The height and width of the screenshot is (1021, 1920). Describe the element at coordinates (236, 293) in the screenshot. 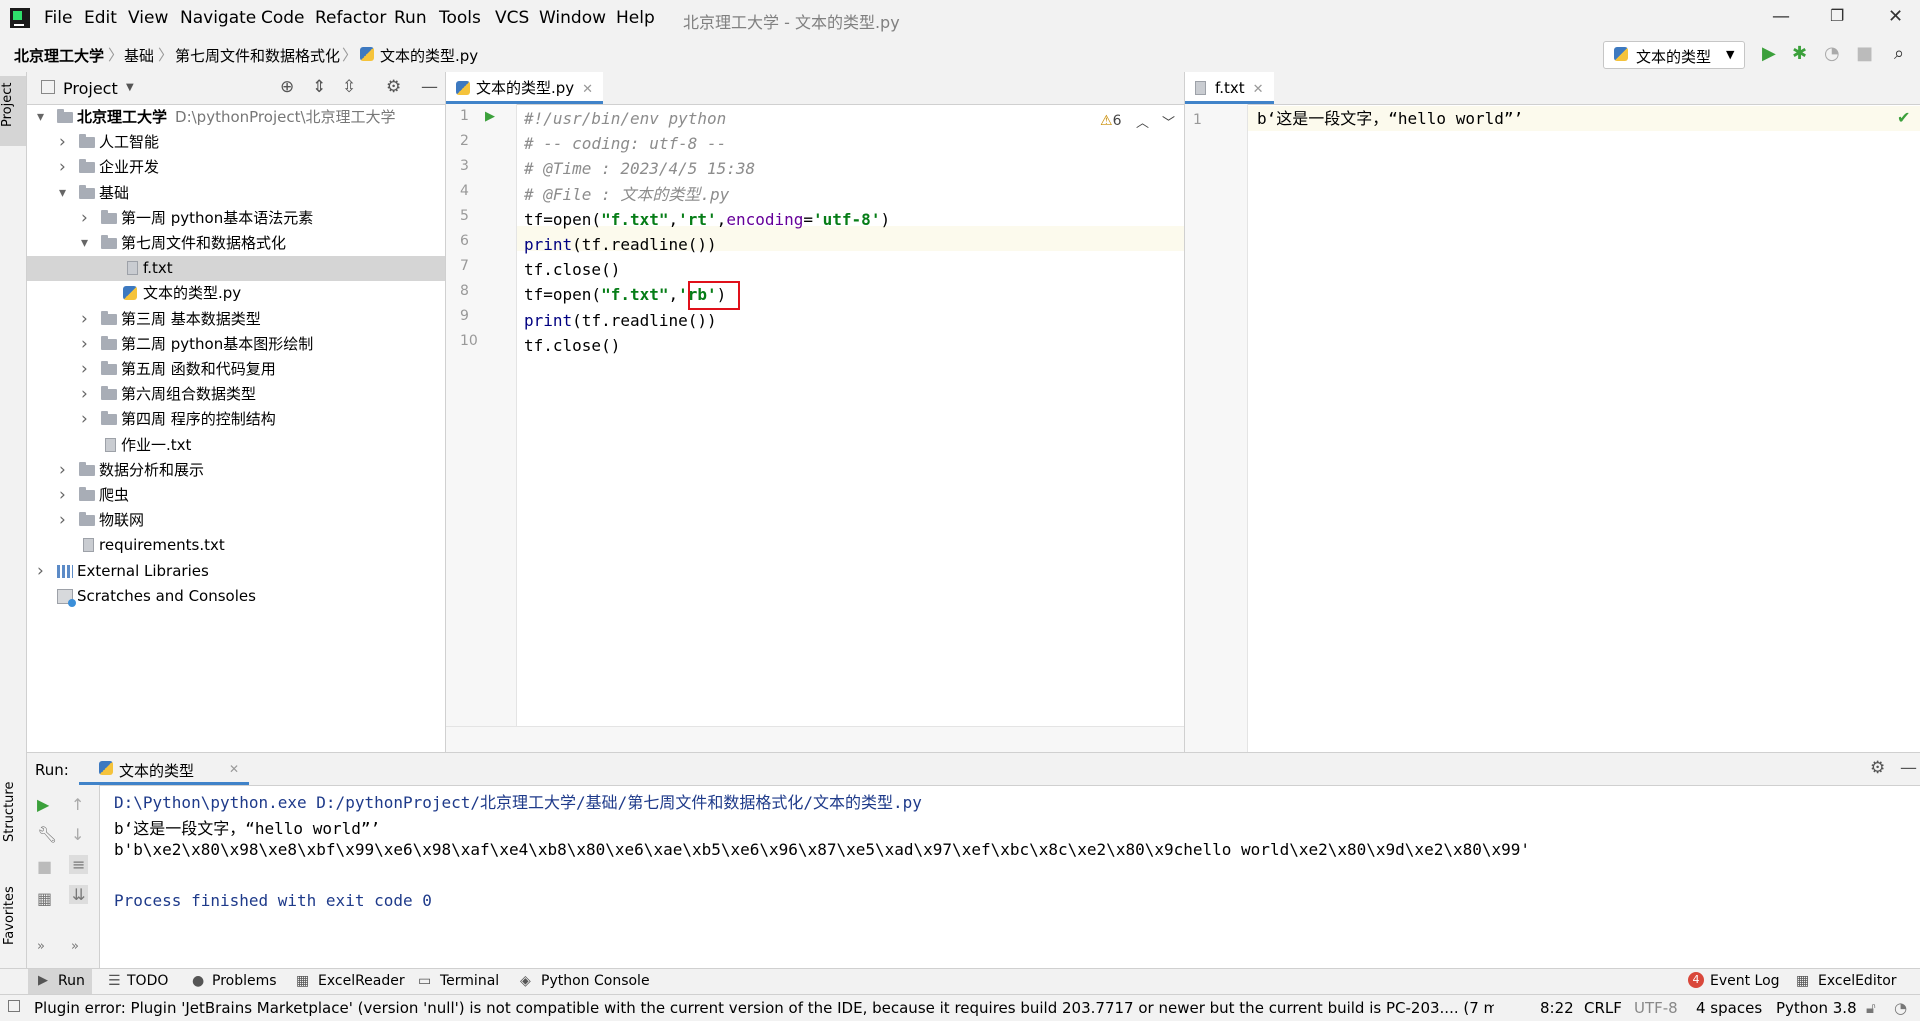

I see `tree-item: 文本的类型.py` at that location.